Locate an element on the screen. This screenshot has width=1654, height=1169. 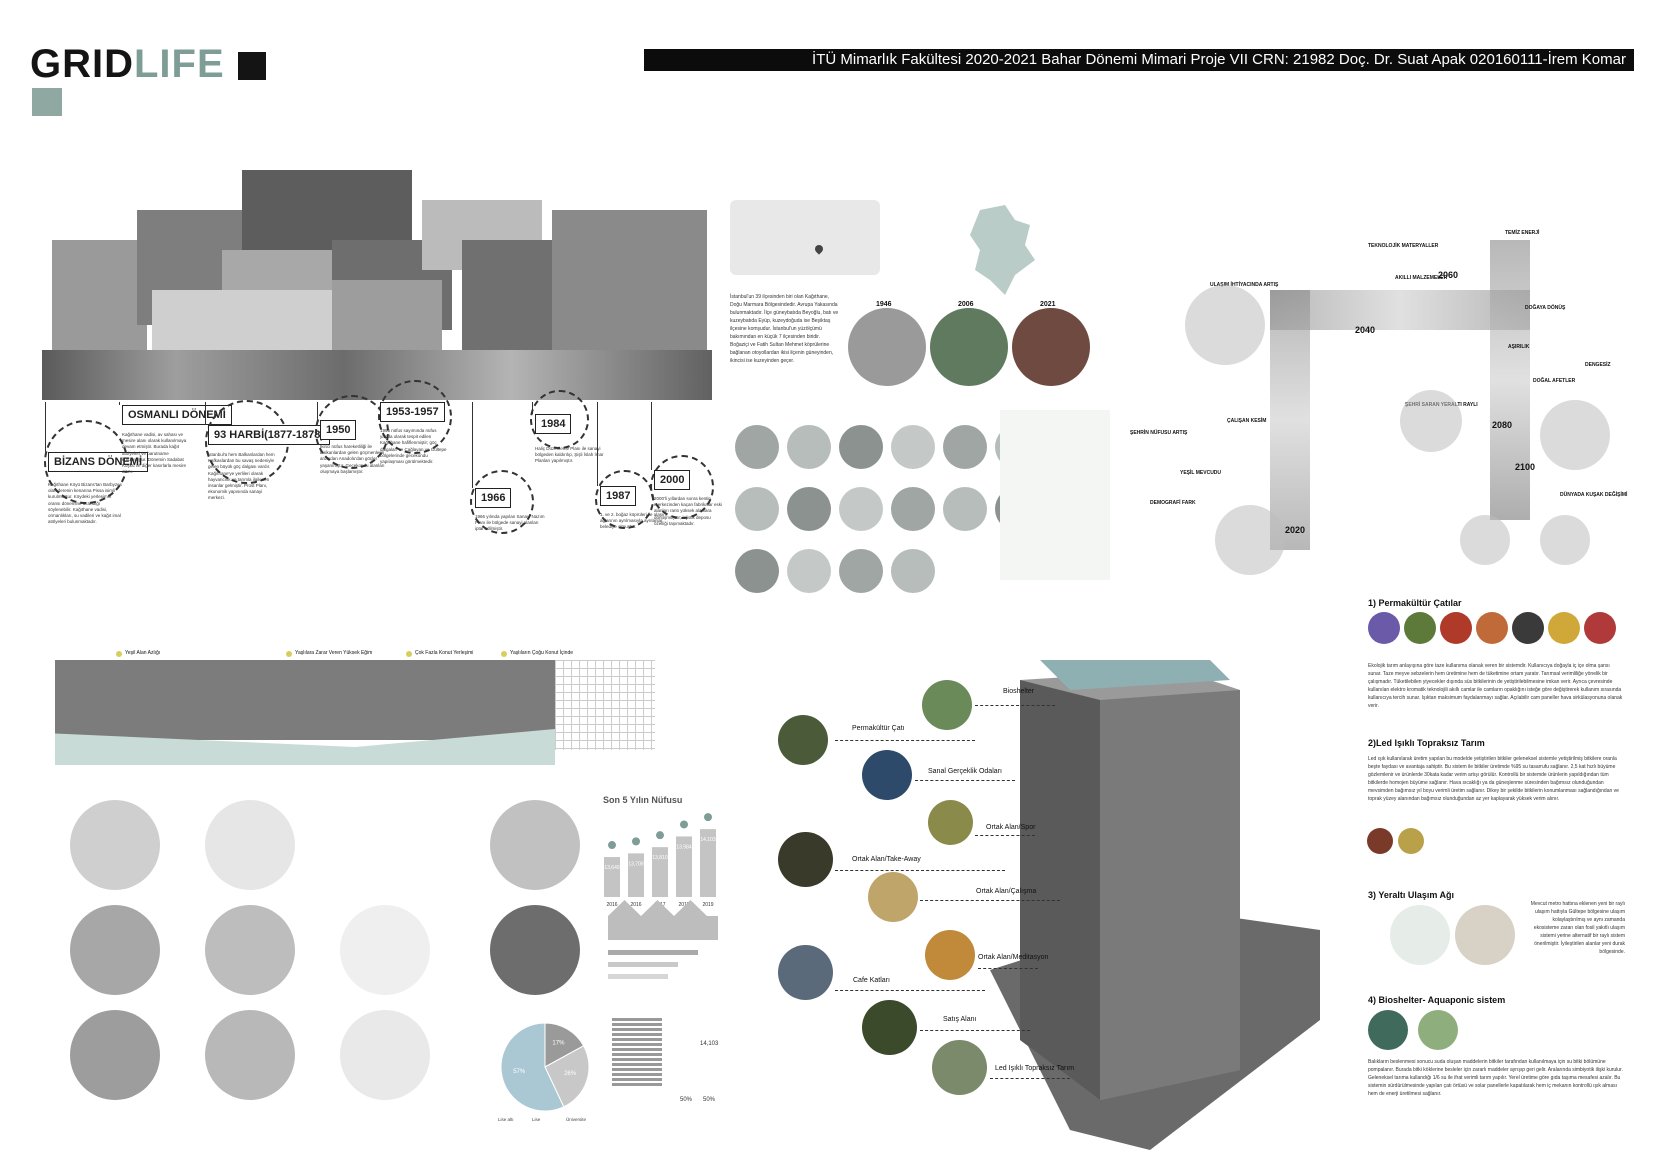
building-axonometric is located at coordinates (1155, 905).